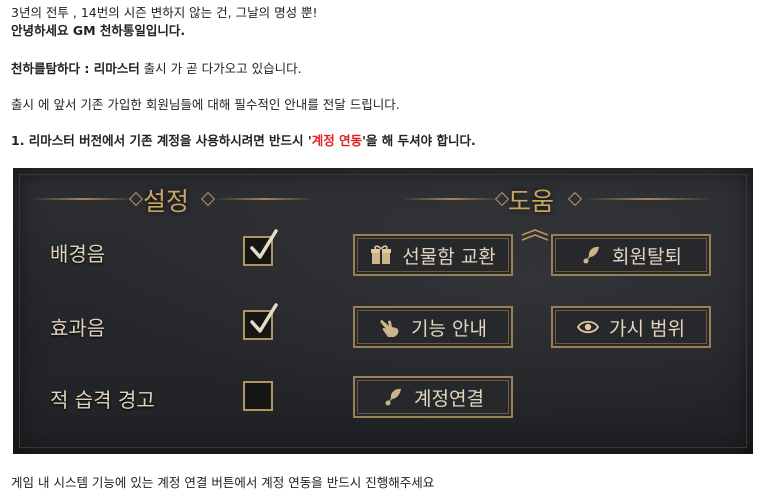 The width and height of the screenshot is (767, 498). I want to click on hand-pointer-icon, so click(389, 328).